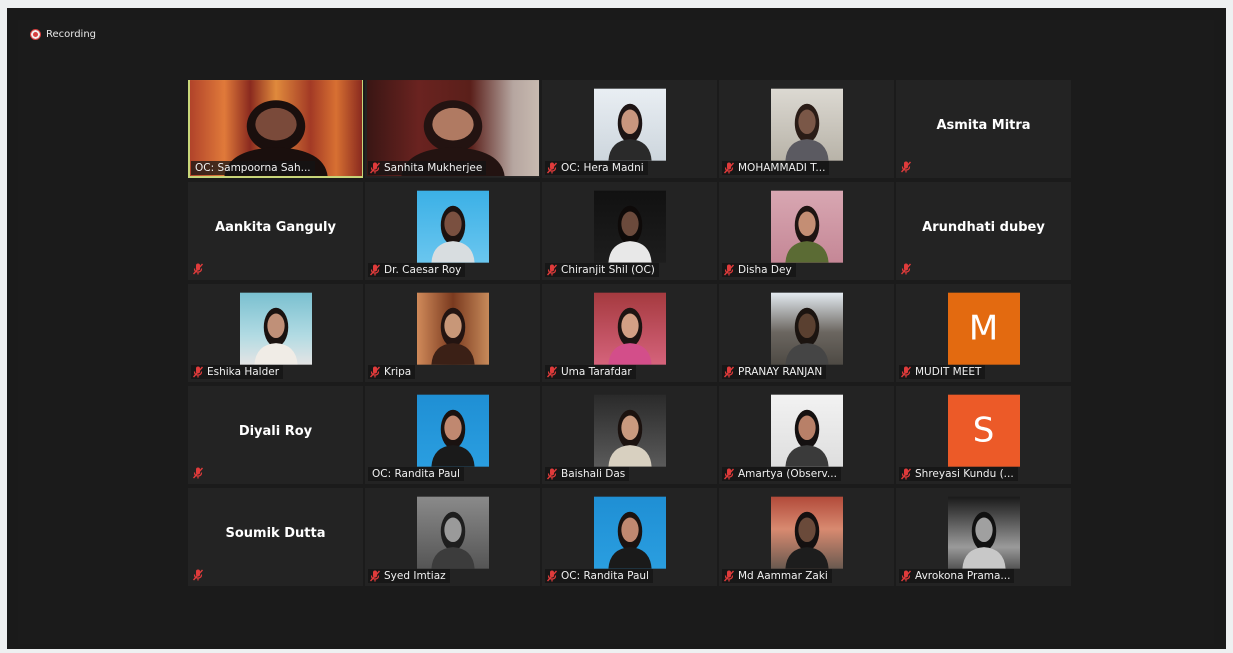 The width and height of the screenshot is (1233, 653). What do you see at coordinates (983, 129) in the screenshot?
I see `participant-tile: Asmita Mitra` at bounding box center [983, 129].